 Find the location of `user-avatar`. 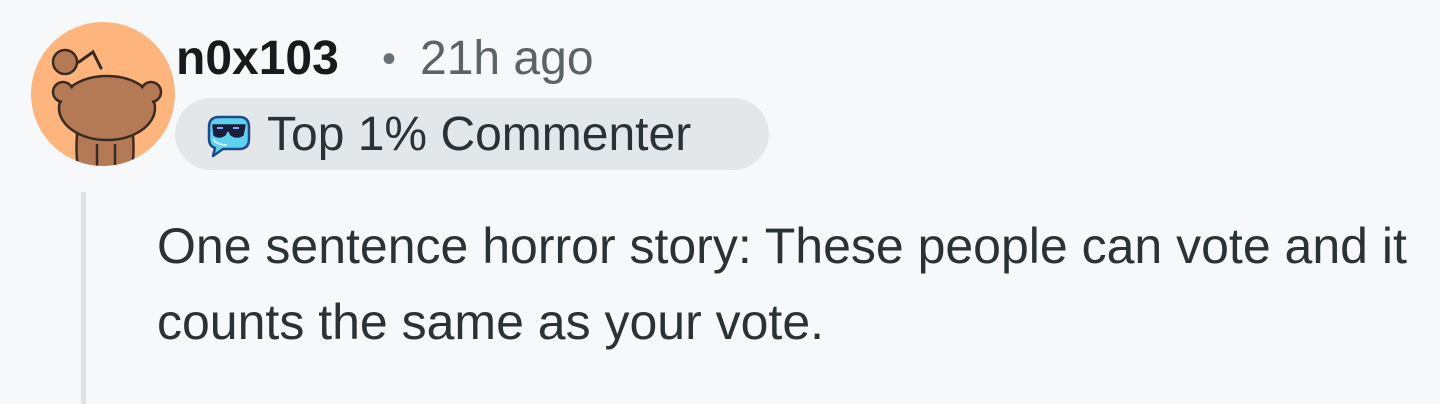

user-avatar is located at coordinates (103, 94).